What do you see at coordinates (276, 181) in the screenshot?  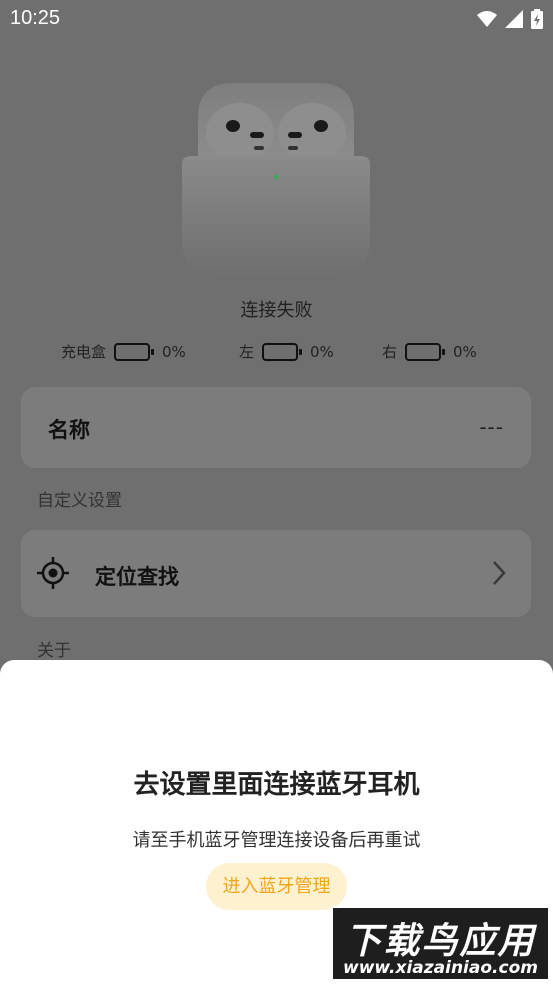 I see `earbuds-case-image` at bounding box center [276, 181].